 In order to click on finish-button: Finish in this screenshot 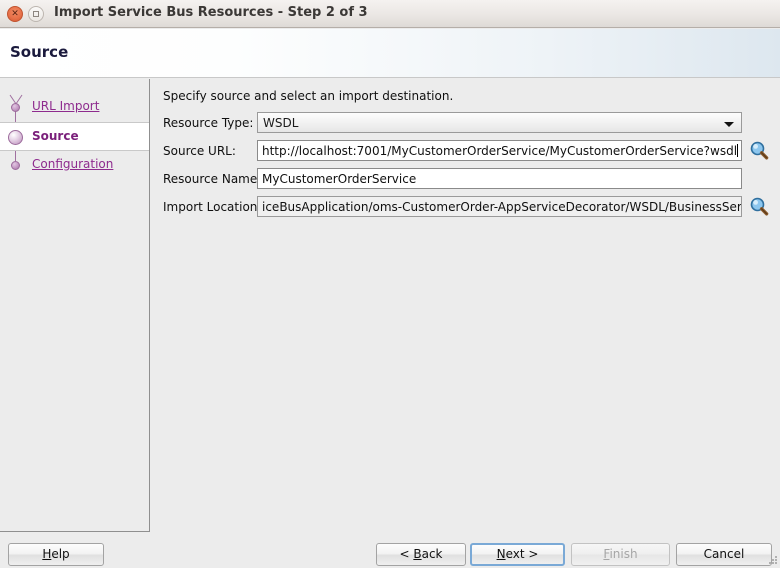, I will do `click(620, 554)`.